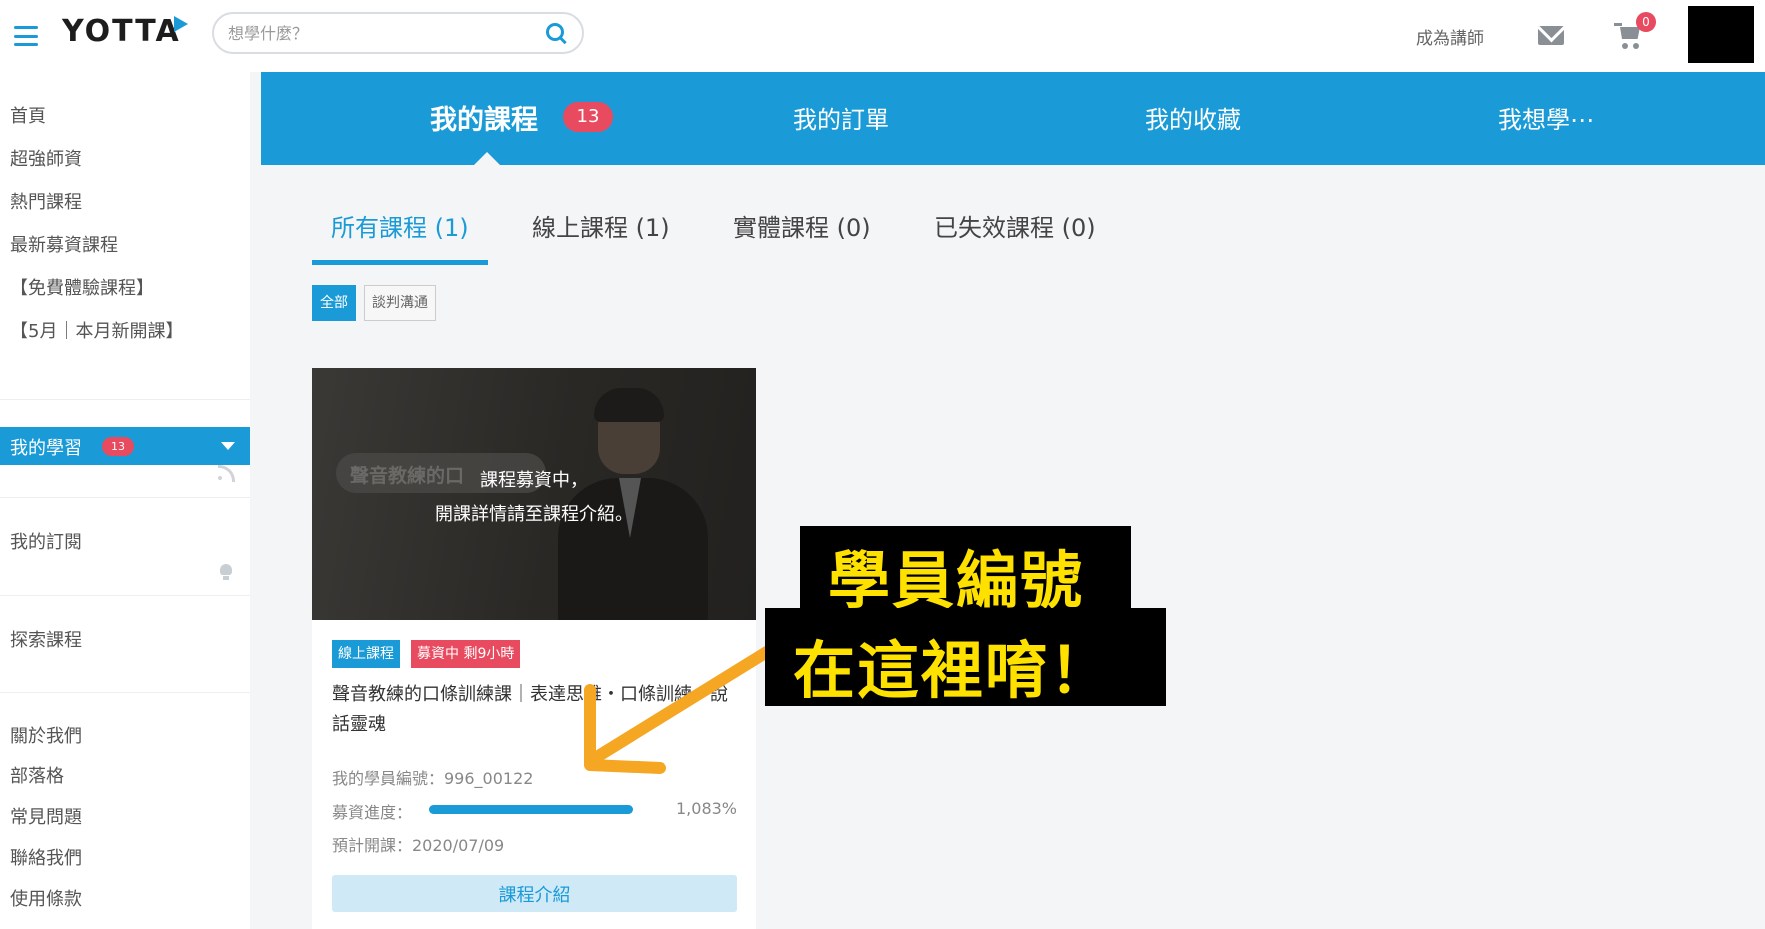 This screenshot has height=929, width=1765. Describe the element at coordinates (28, 115) in the screenshot. I see `sidebar-item-home: 首頁` at that location.